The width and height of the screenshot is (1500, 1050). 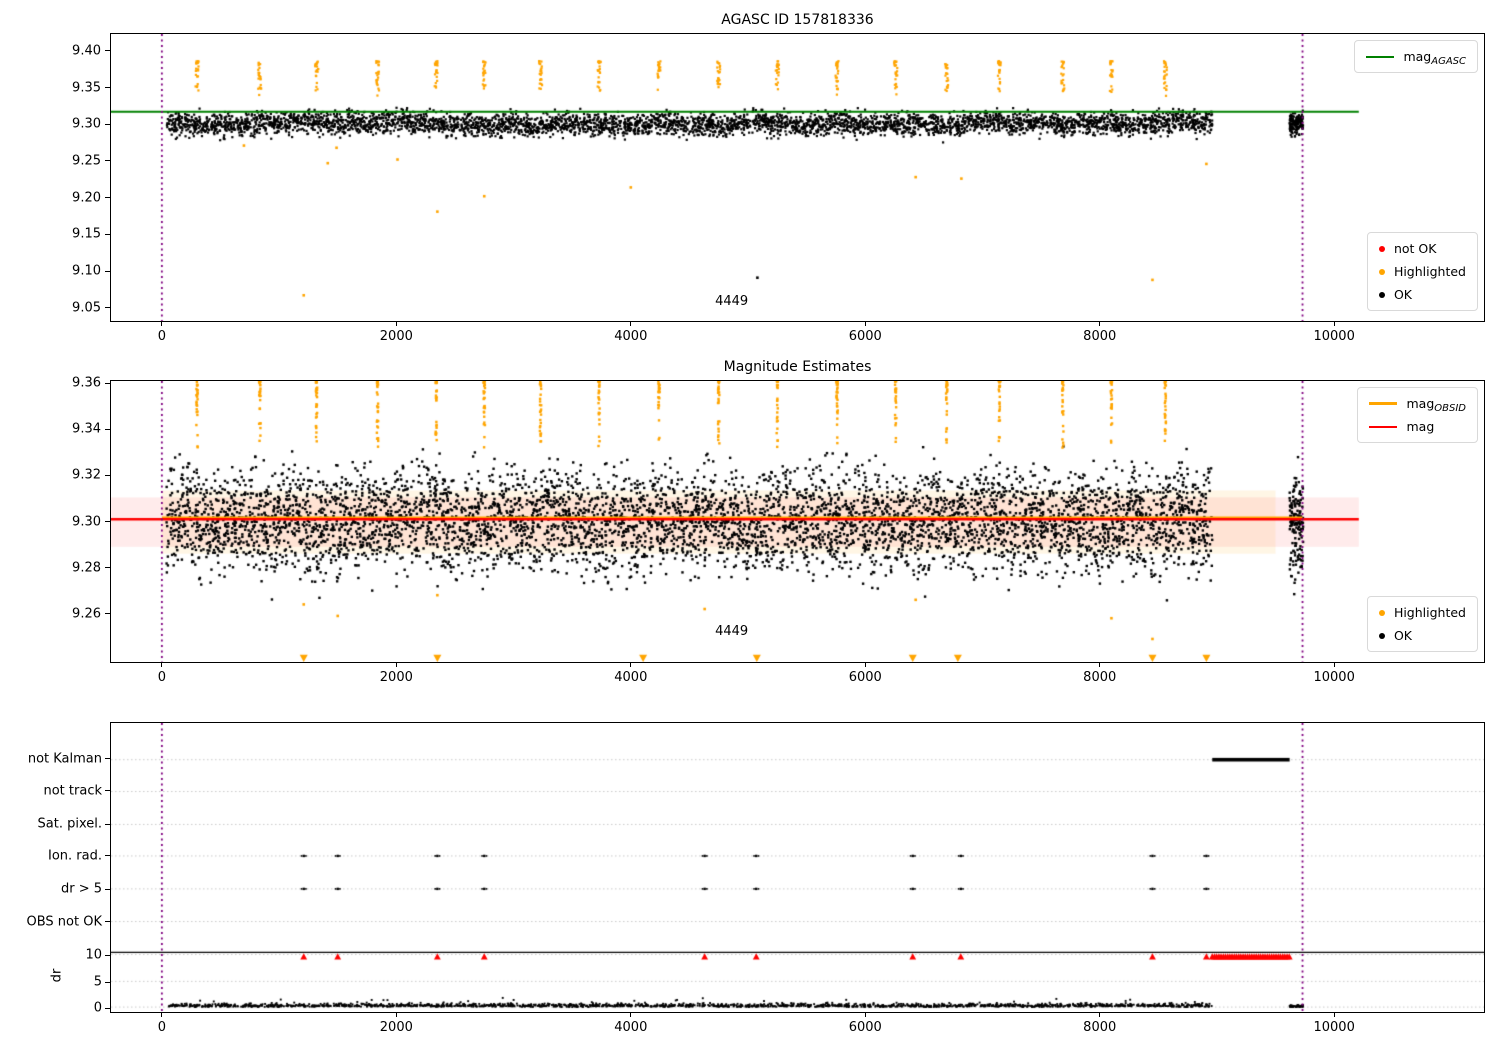 What do you see at coordinates (69, 824) in the screenshot?
I see `plot3-category-label: Sat. pixel.` at bounding box center [69, 824].